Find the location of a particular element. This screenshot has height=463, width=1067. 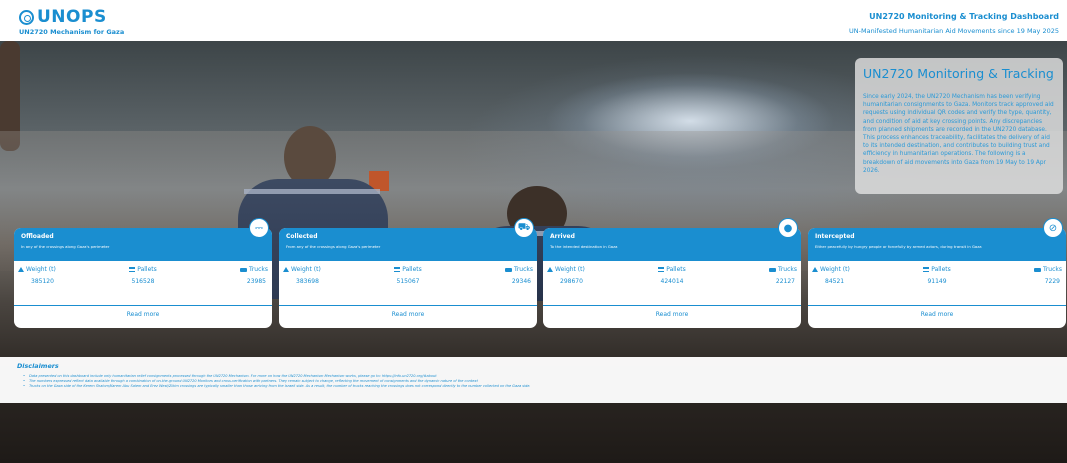

logo-subtitle: UN2720 Mechanism for Gaza is located at coordinates (72, 32).